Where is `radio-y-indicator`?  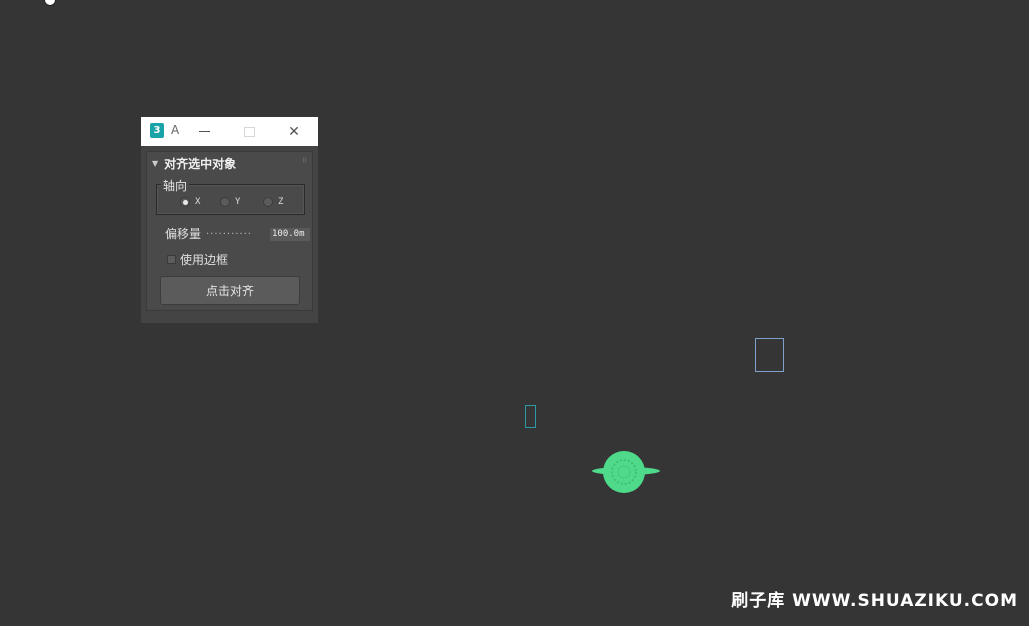
radio-y-indicator is located at coordinates (225, 202).